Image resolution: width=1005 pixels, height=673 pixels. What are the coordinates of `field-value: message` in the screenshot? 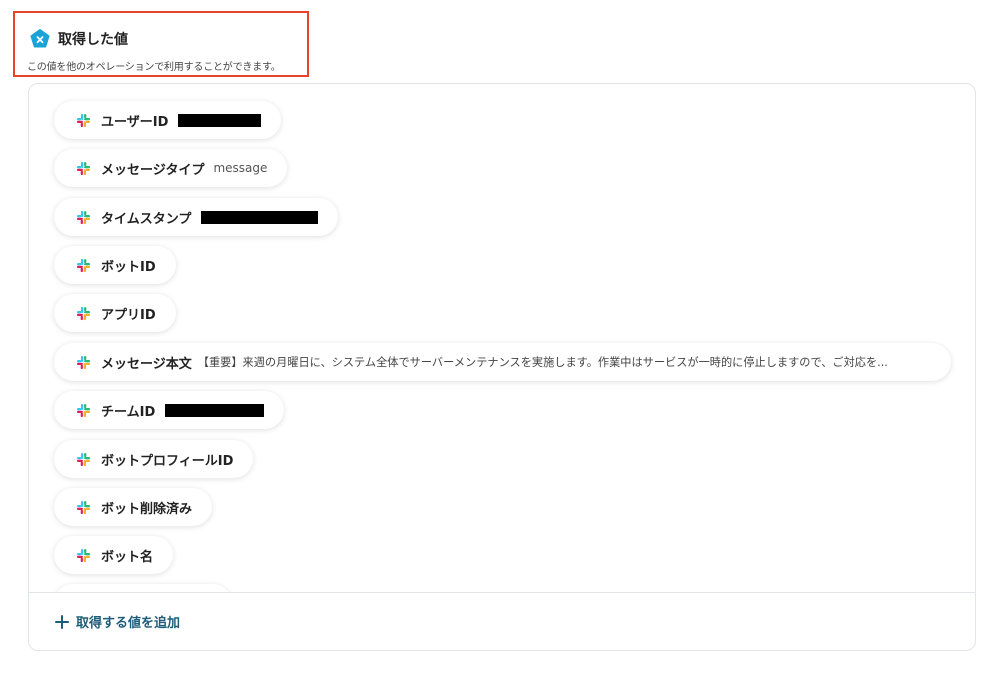 It's located at (240, 168).